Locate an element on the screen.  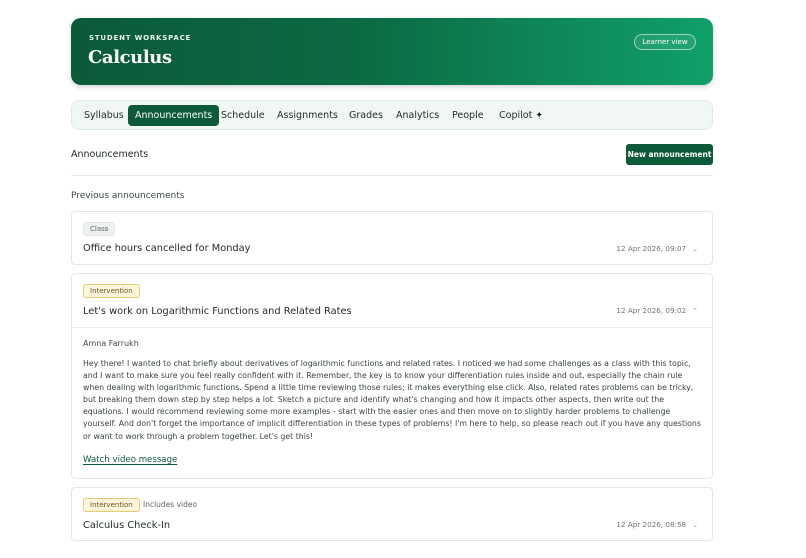
section-divider is located at coordinates (392, 175).